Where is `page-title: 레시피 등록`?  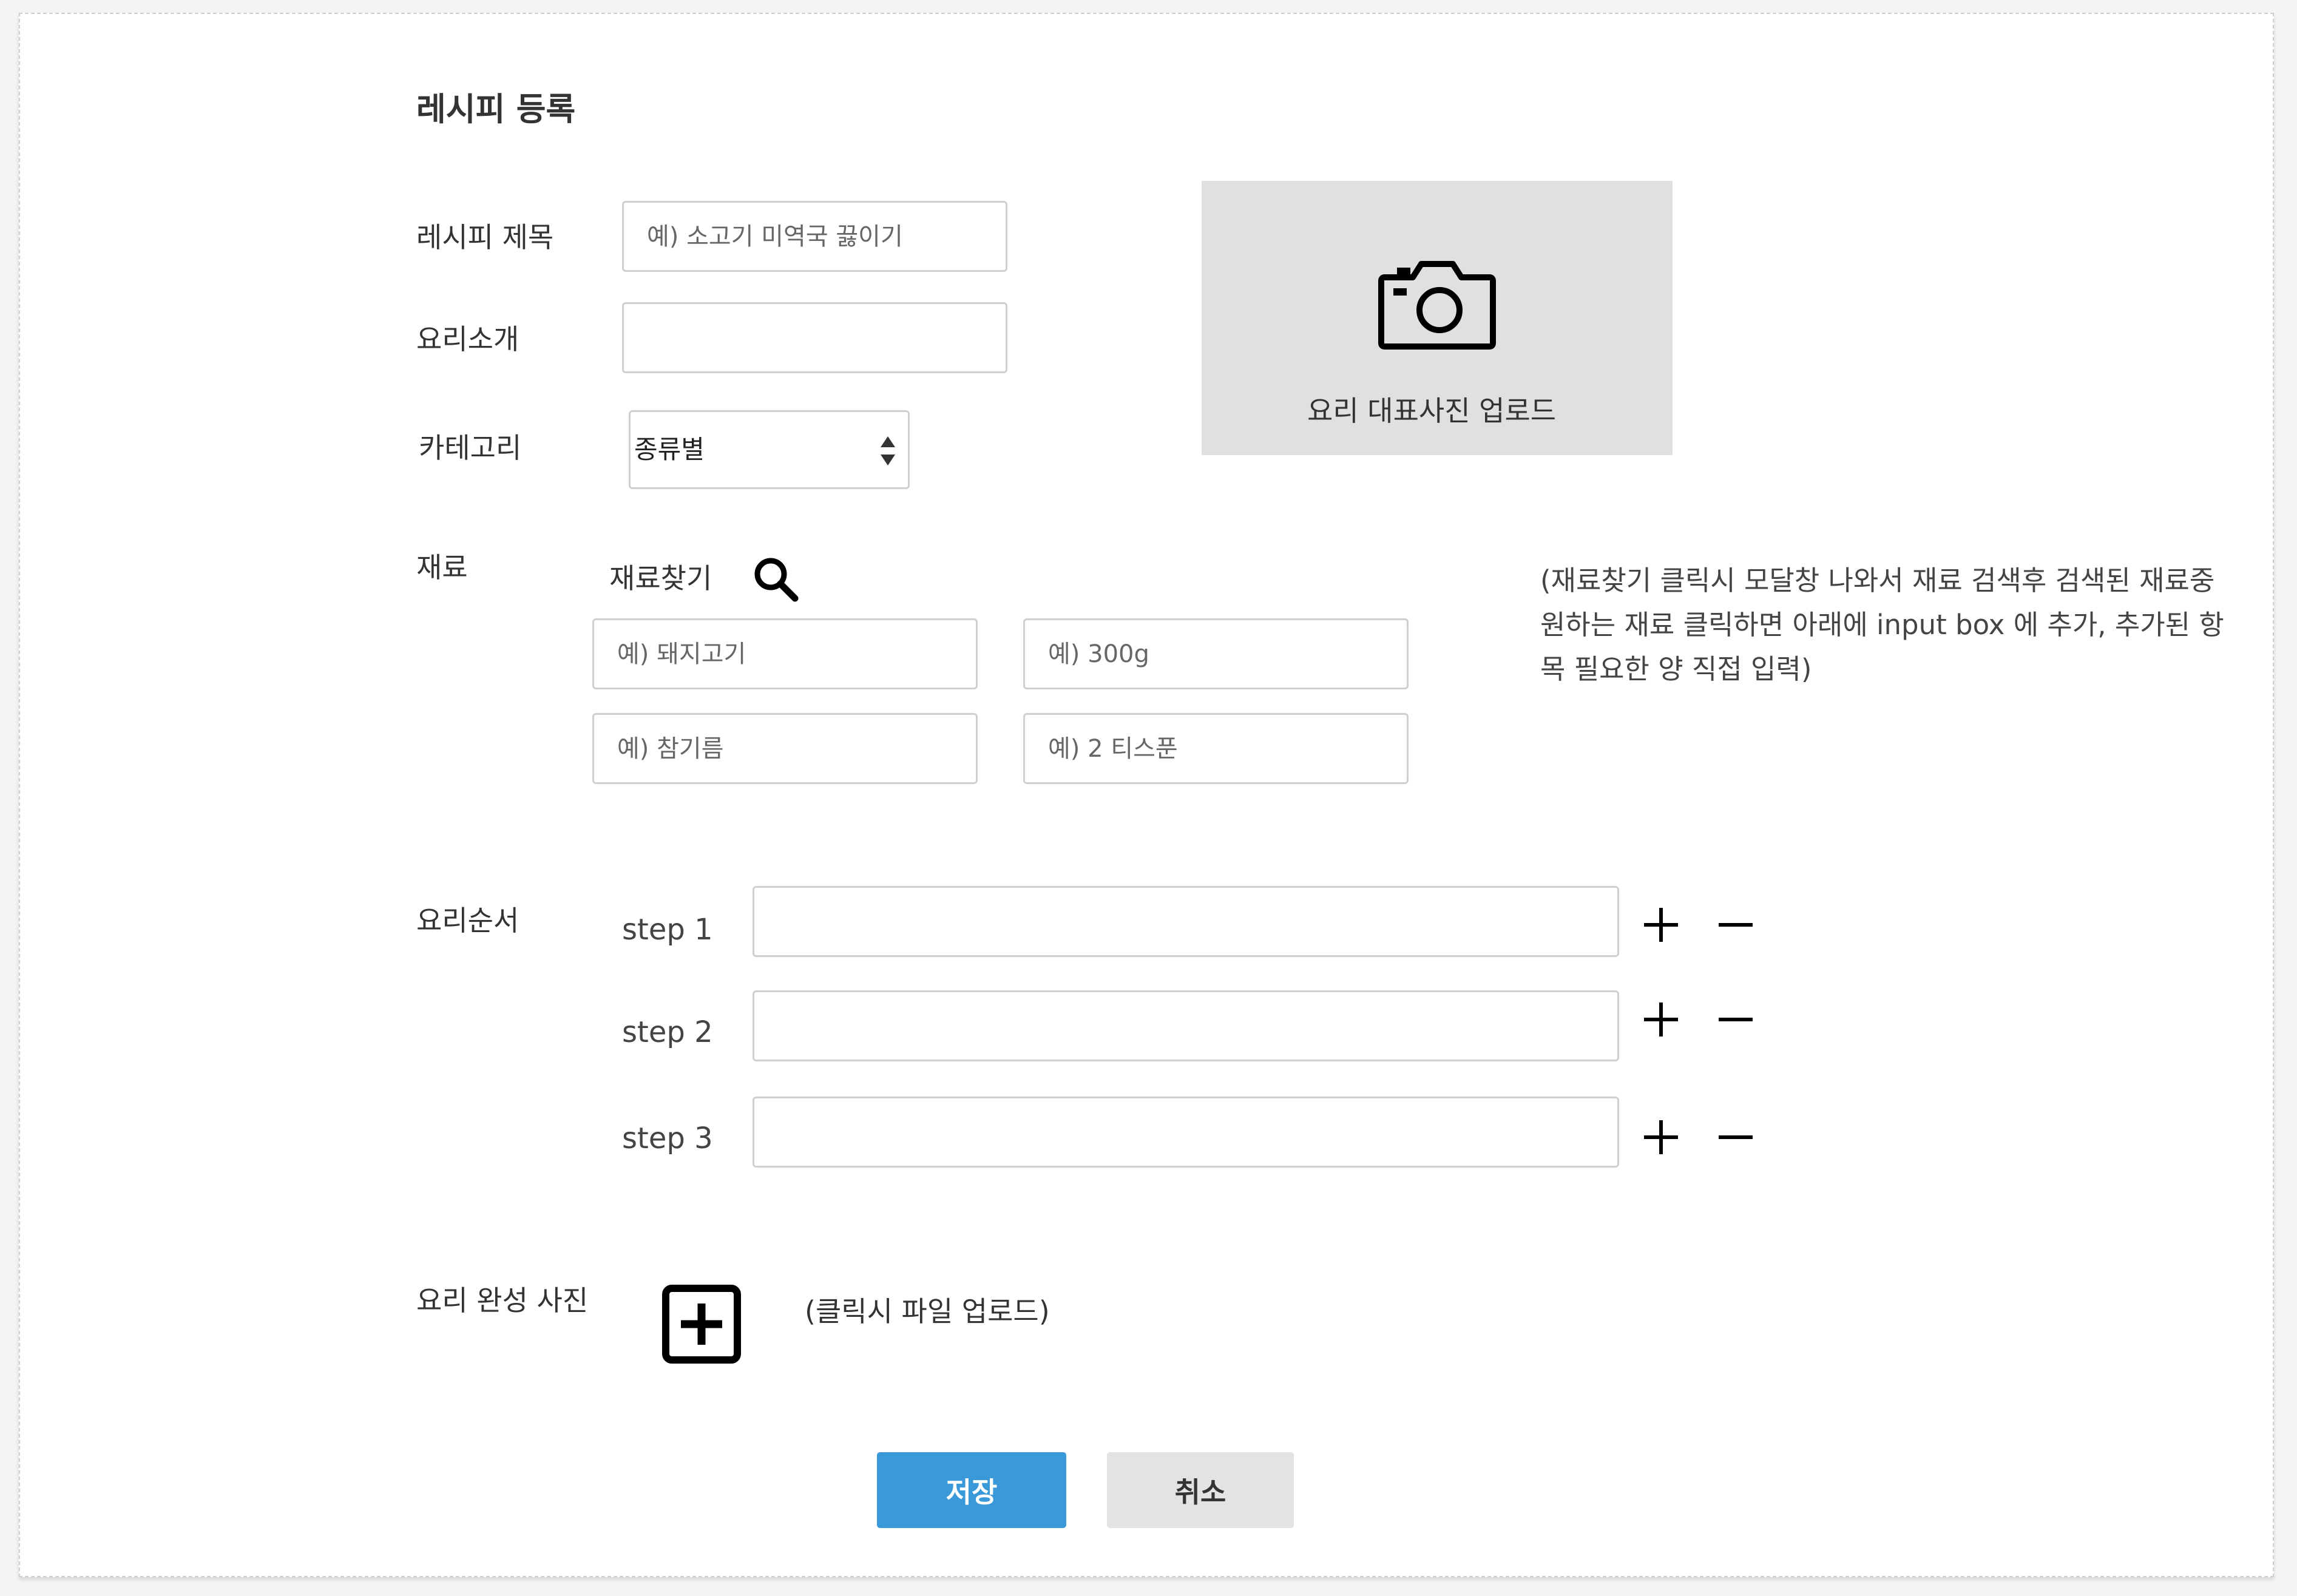 page-title: 레시피 등록 is located at coordinates (496, 109).